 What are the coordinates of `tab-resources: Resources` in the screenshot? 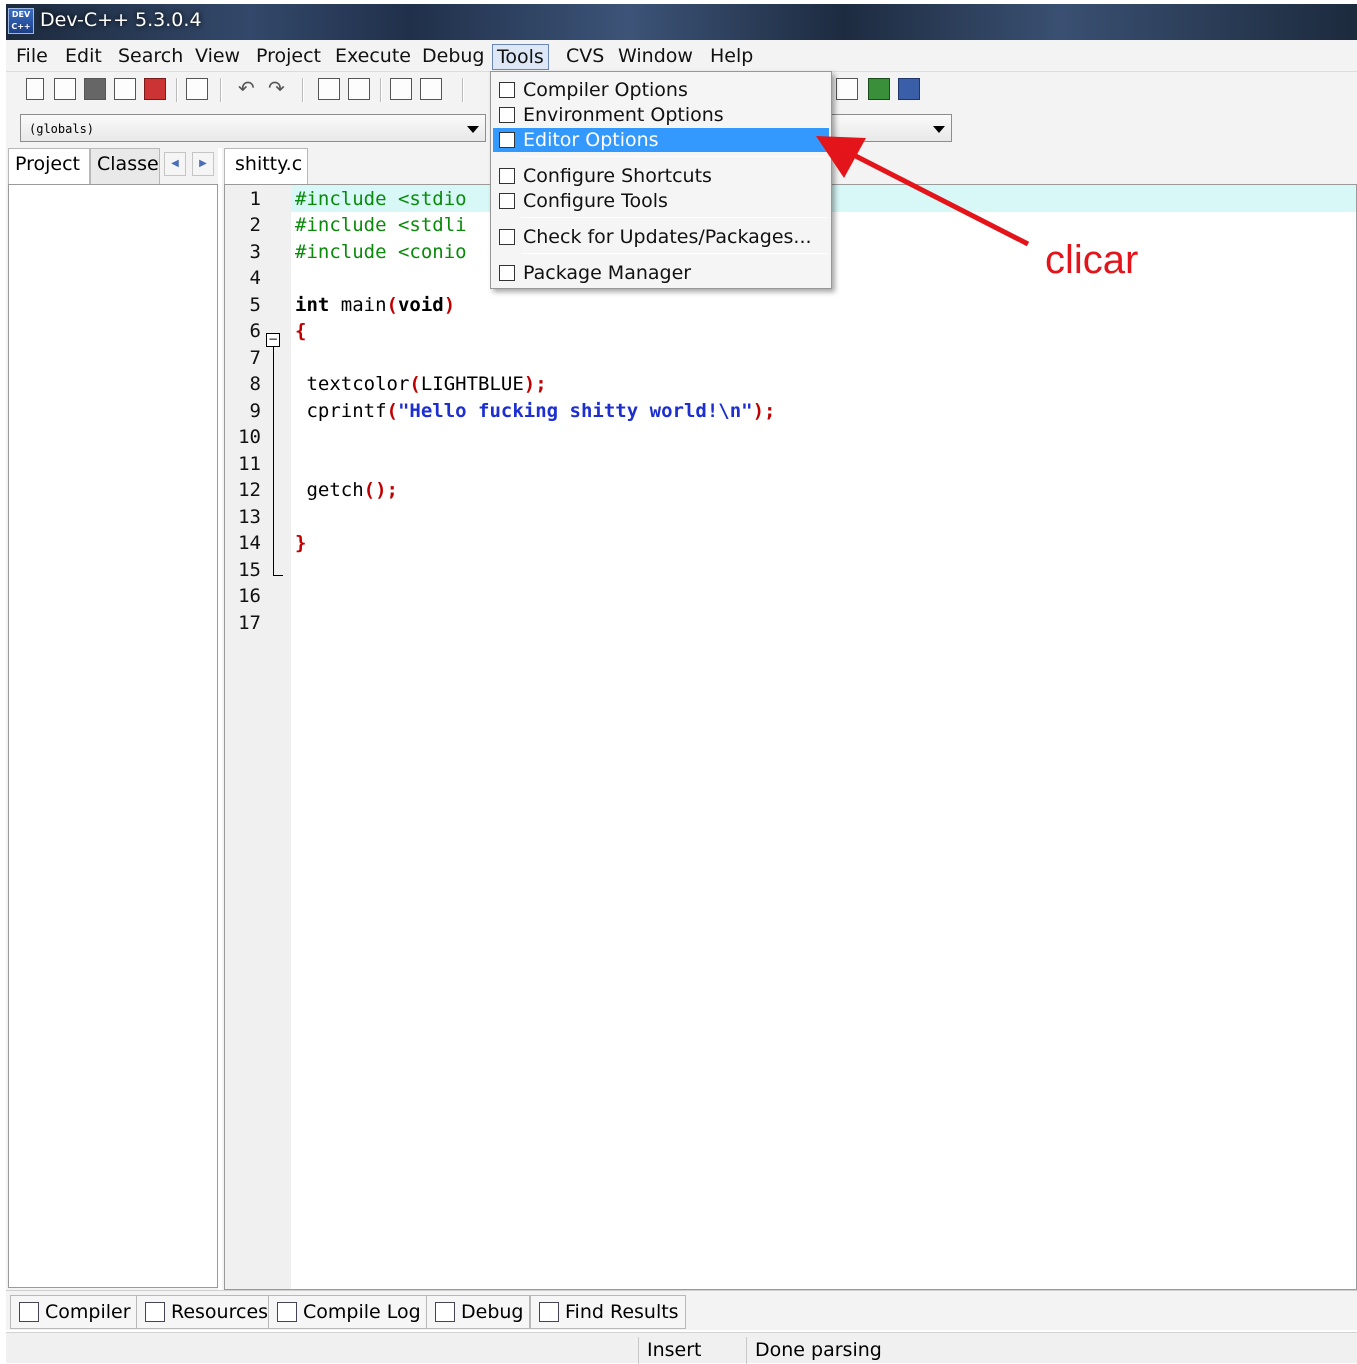 It's located at (206, 1312).